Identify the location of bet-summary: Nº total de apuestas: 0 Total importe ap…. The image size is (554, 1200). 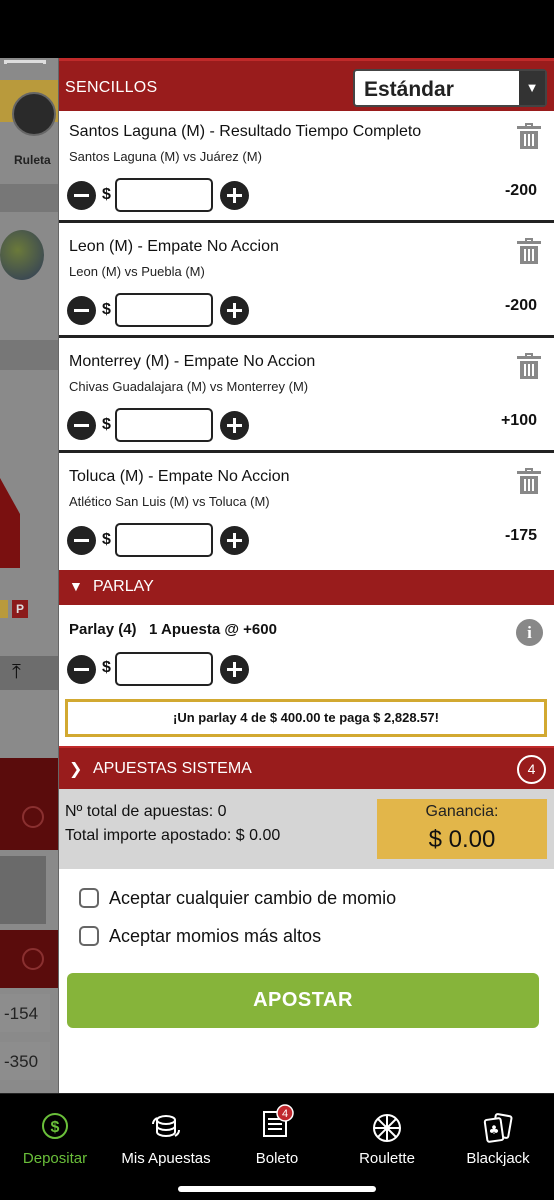
(306, 829).